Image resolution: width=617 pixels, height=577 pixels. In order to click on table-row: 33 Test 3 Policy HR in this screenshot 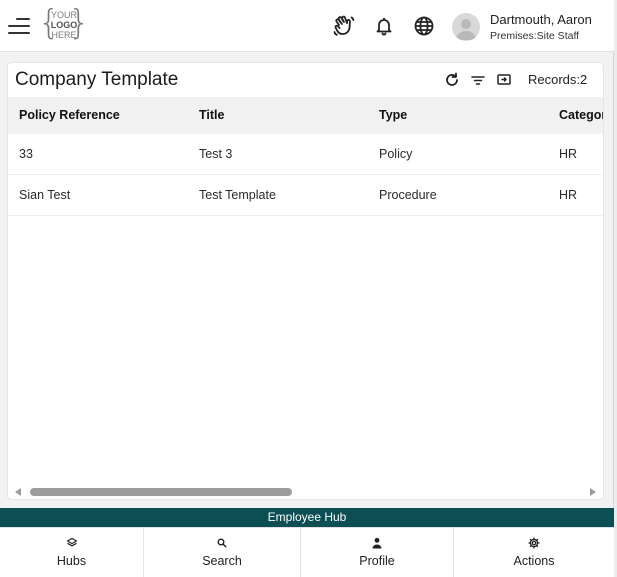, I will do `click(305, 154)`.